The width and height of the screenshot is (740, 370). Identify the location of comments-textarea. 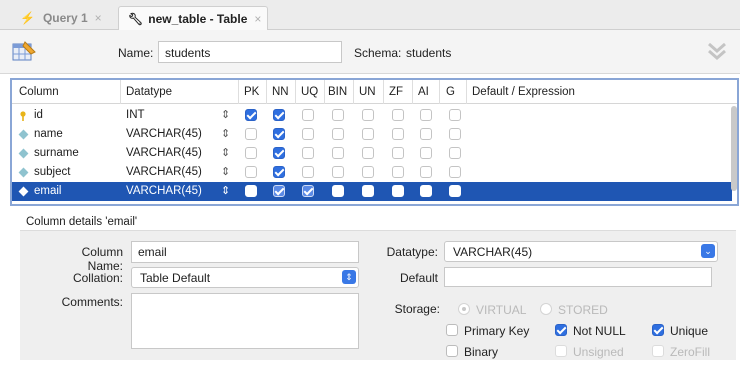
(245, 321).